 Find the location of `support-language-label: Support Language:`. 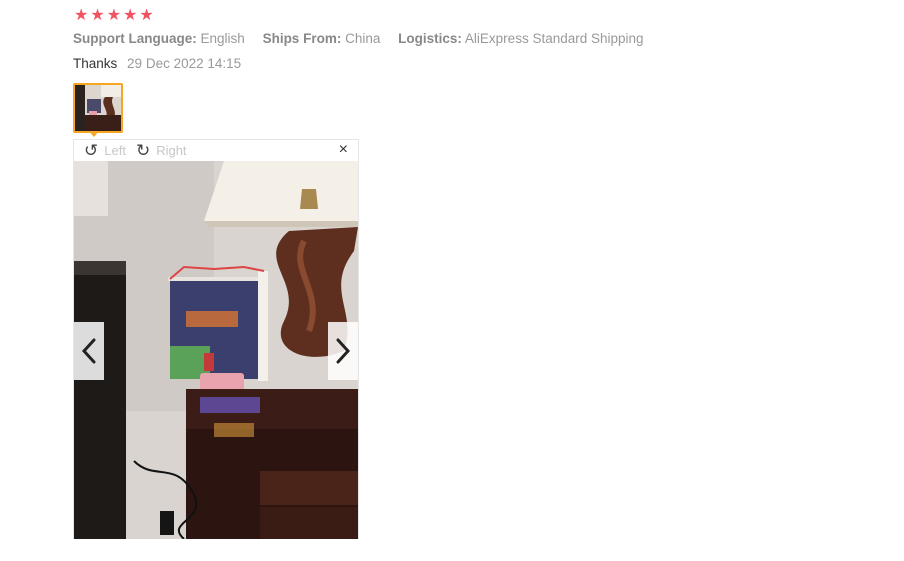

support-language-label: Support Language: is located at coordinates (135, 38).